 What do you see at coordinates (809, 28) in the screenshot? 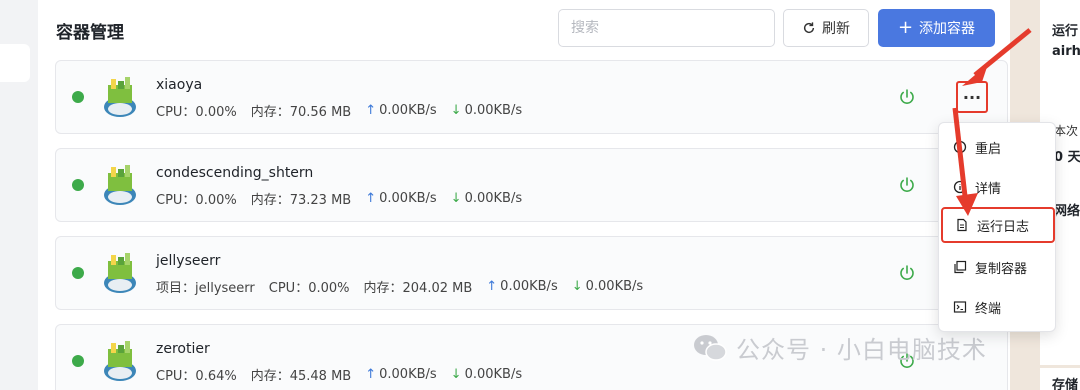
I see `refresh-icon` at bounding box center [809, 28].